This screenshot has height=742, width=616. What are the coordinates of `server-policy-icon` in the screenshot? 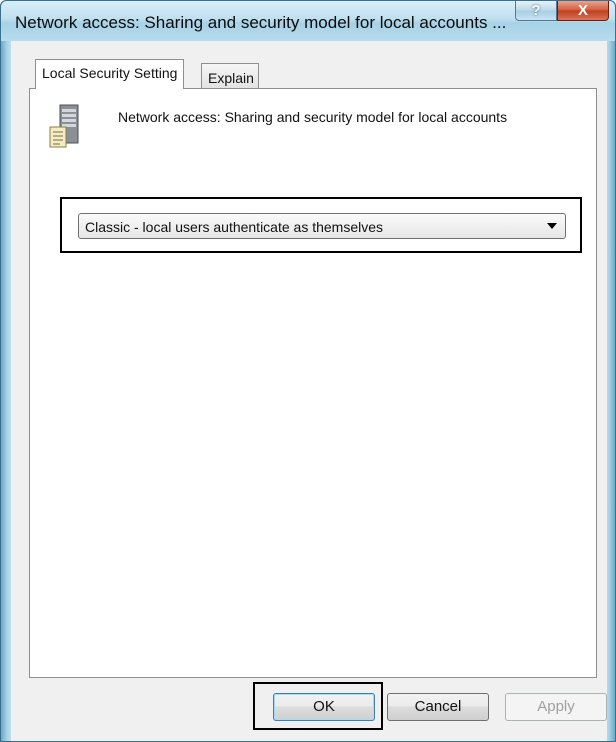 It's located at (64, 126).